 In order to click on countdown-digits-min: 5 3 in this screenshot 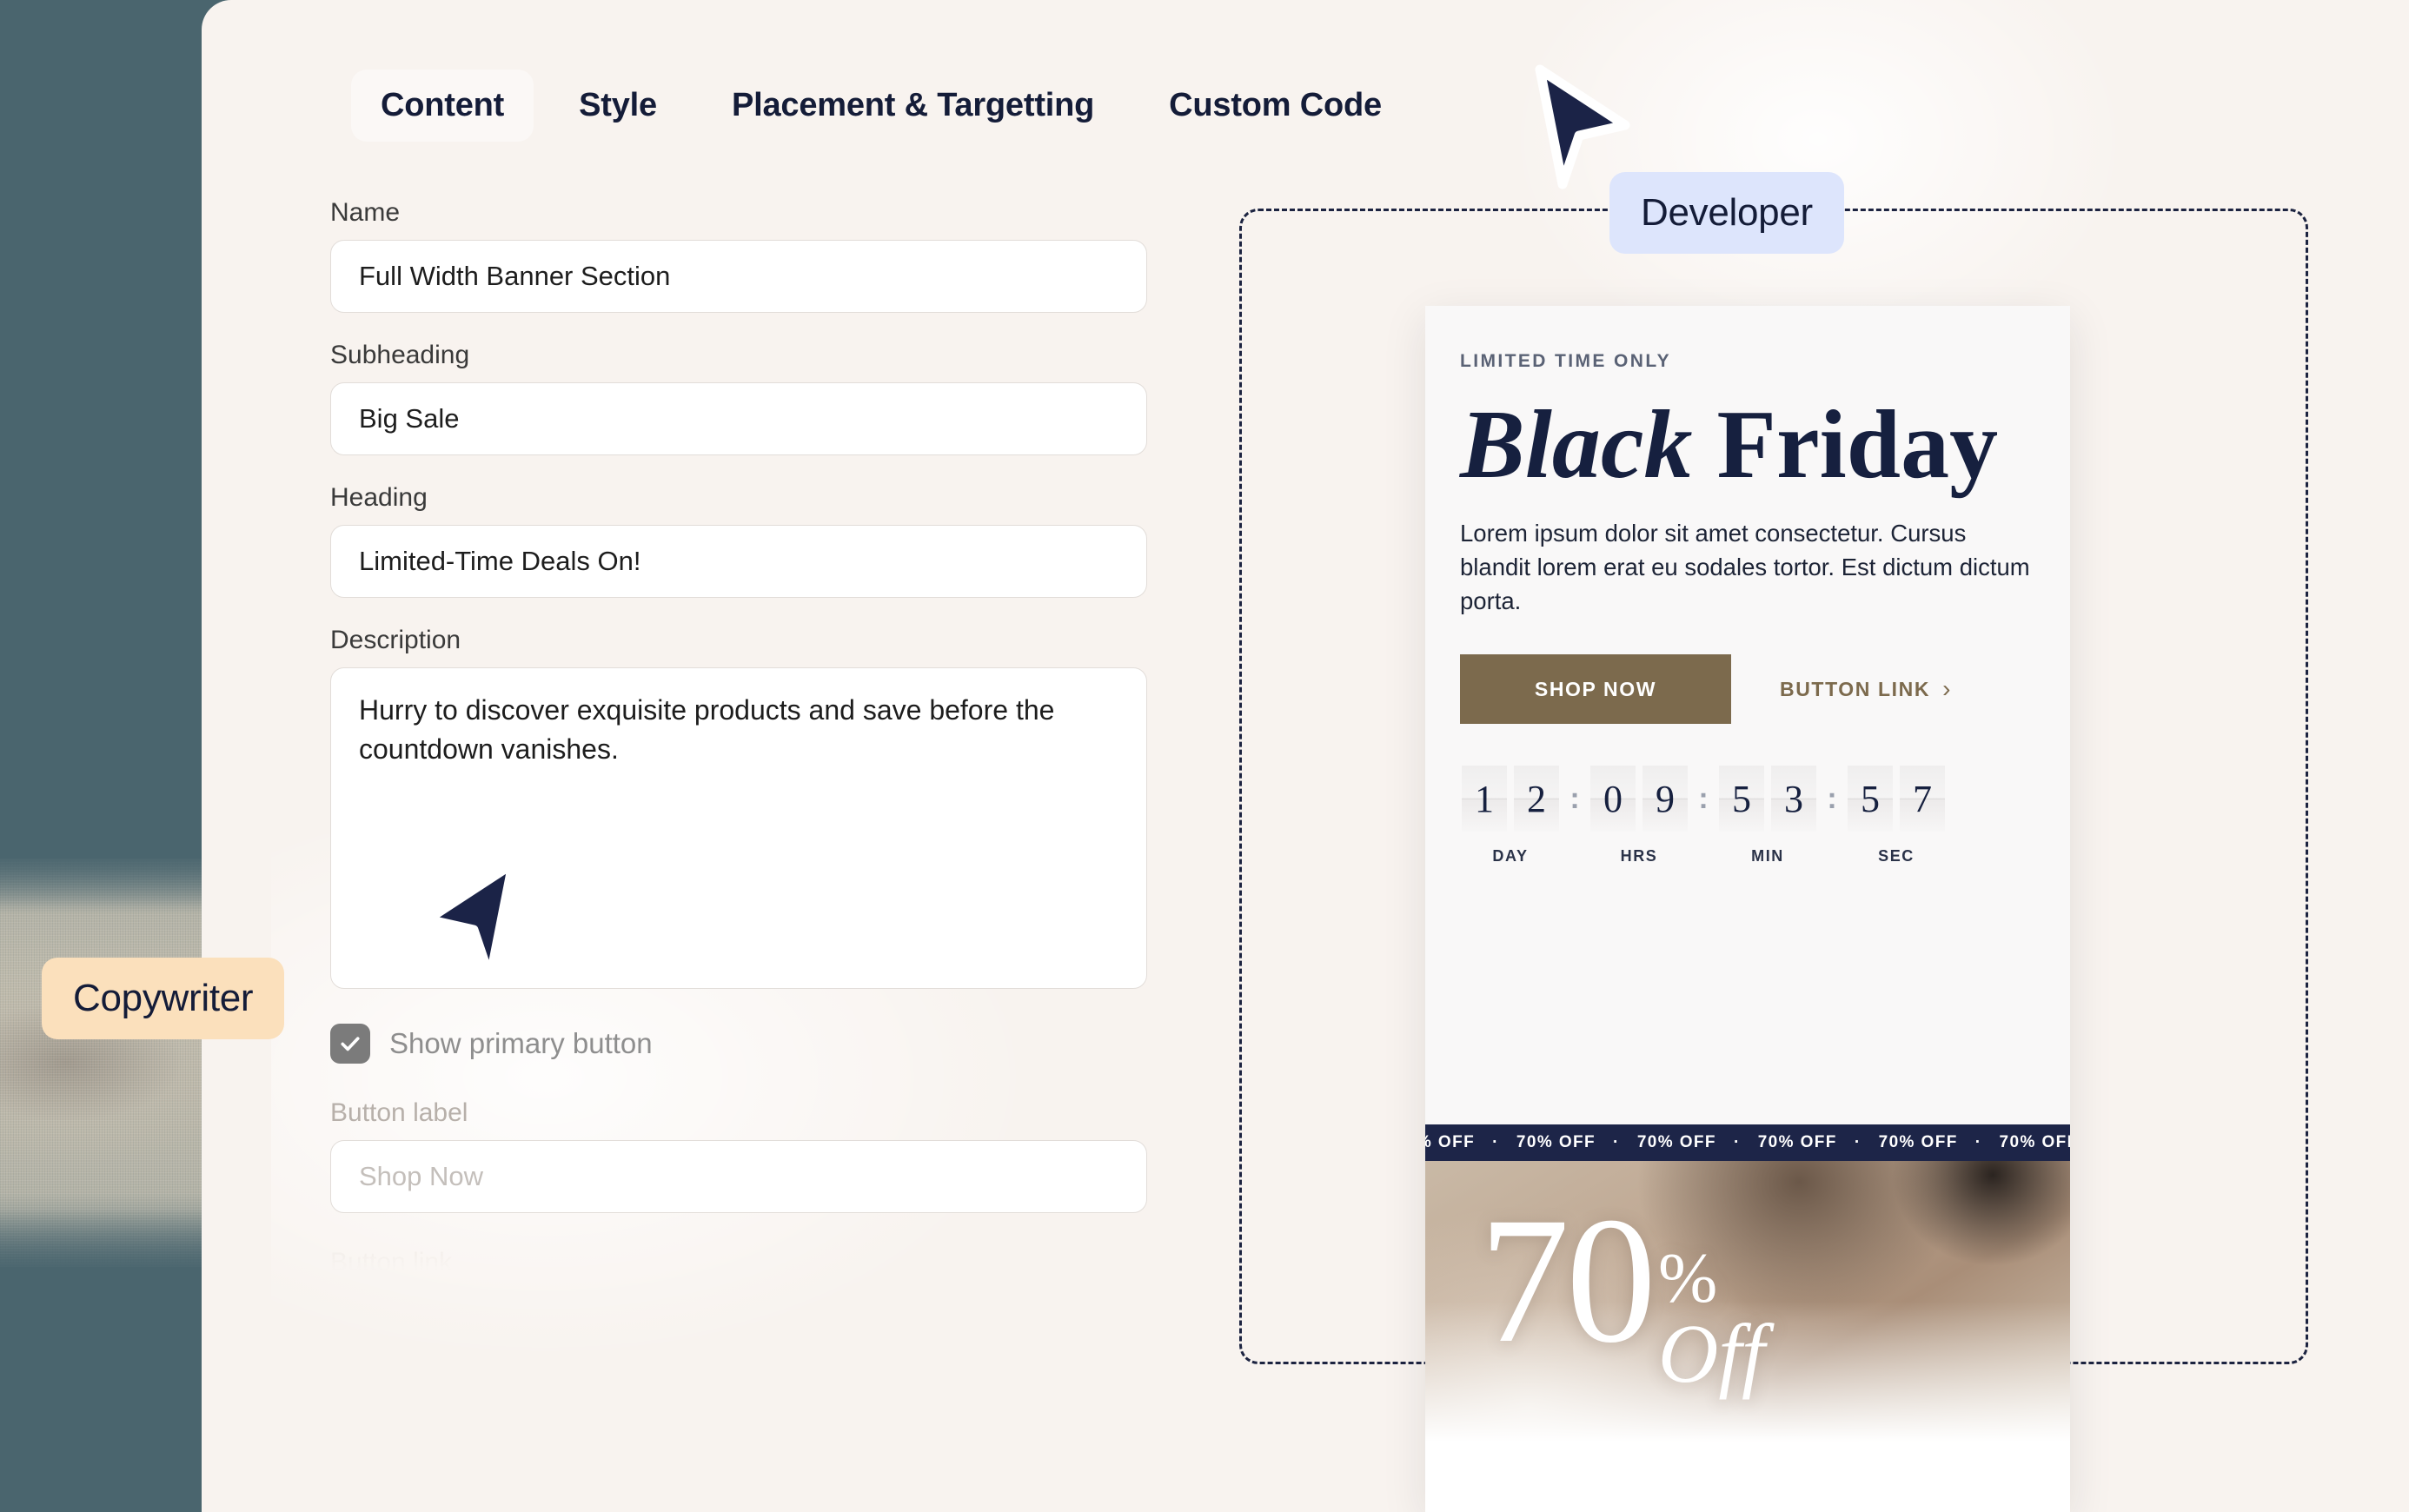, I will do `click(1767, 799)`.